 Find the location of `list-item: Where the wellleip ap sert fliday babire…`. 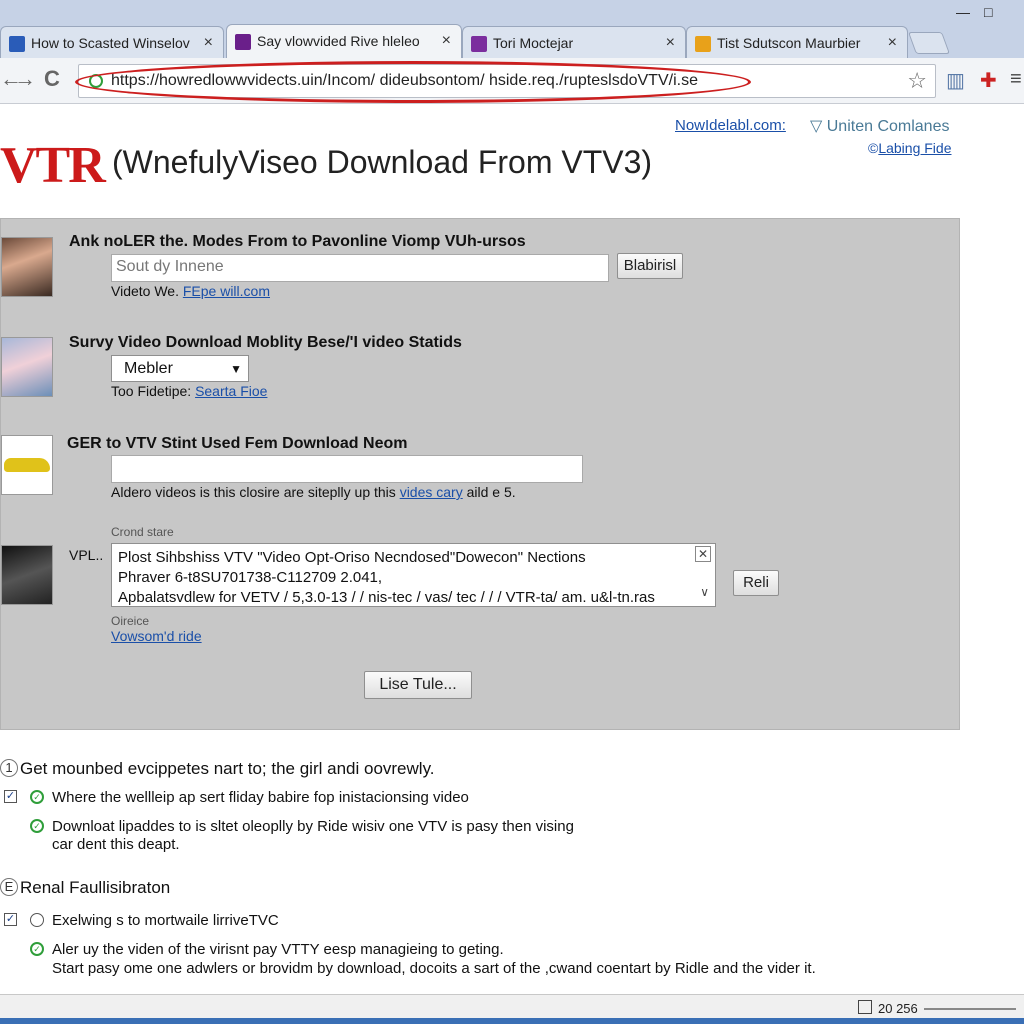

list-item: Where the wellleip ap sert fliday babire… is located at coordinates (260, 797).